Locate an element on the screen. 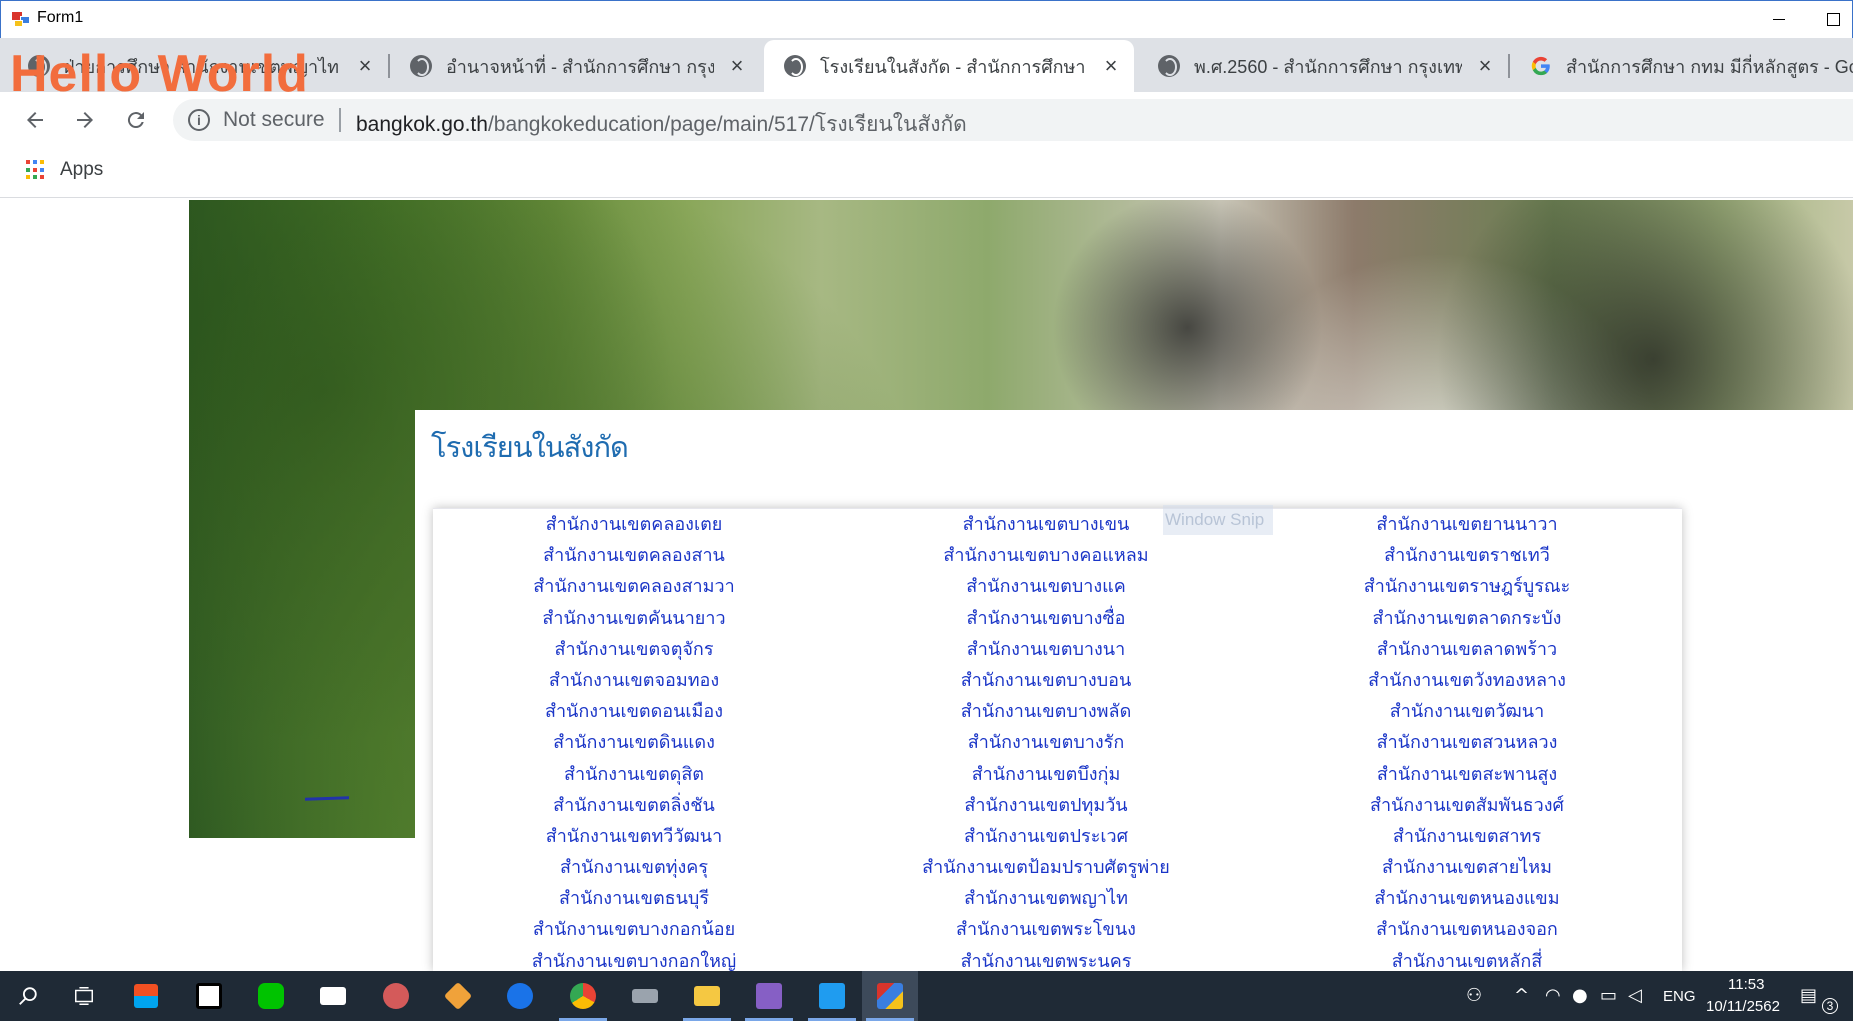  taskbar-notion is located at coordinates (209, 996).